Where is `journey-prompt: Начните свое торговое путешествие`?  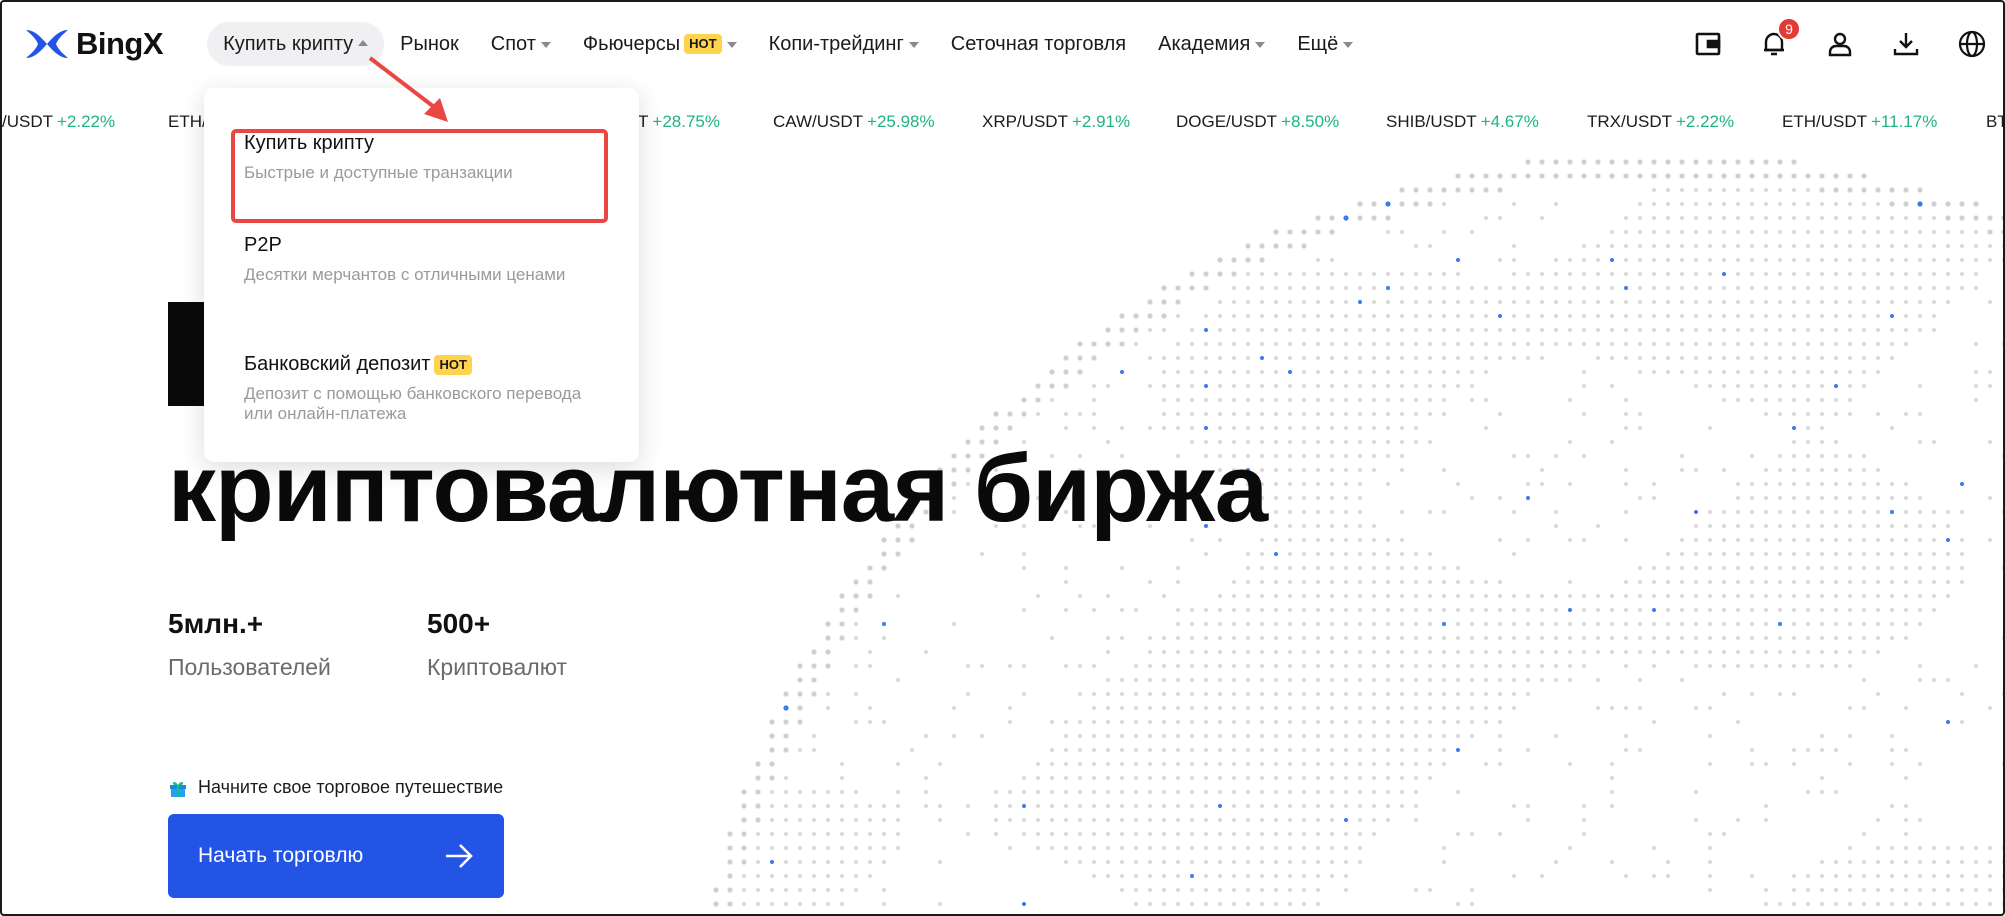
journey-prompt: Начните свое торговое путешествие is located at coordinates (335, 787).